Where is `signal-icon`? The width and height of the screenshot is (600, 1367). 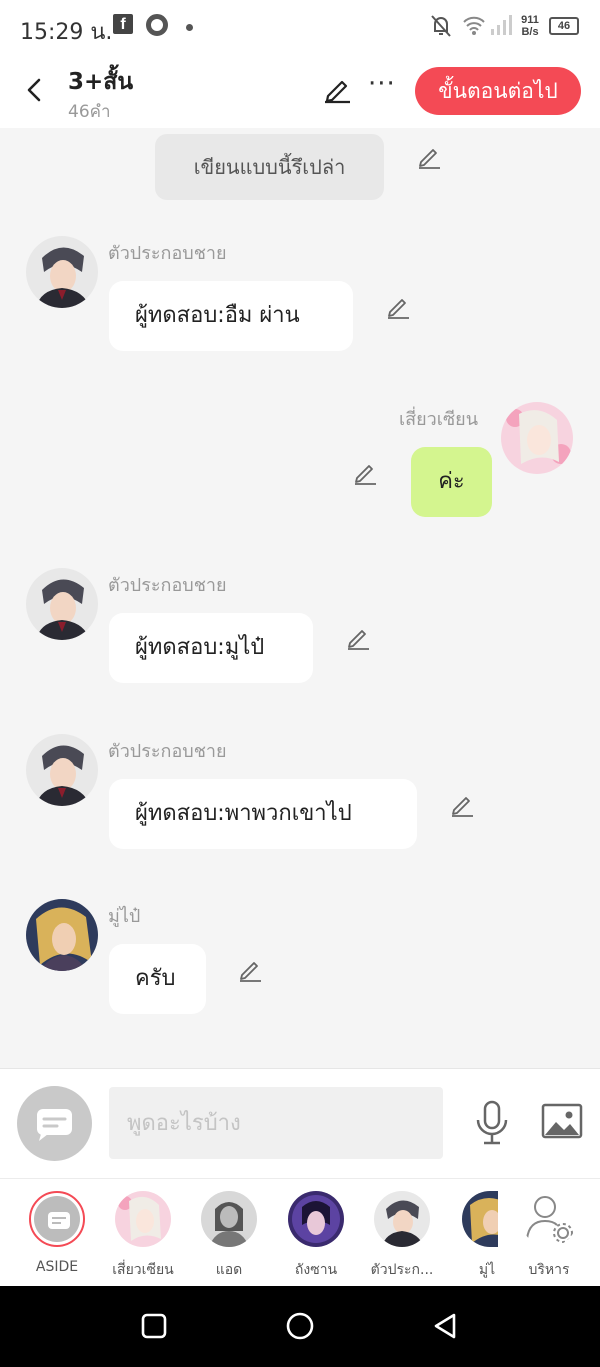 signal-icon is located at coordinates (501, 25).